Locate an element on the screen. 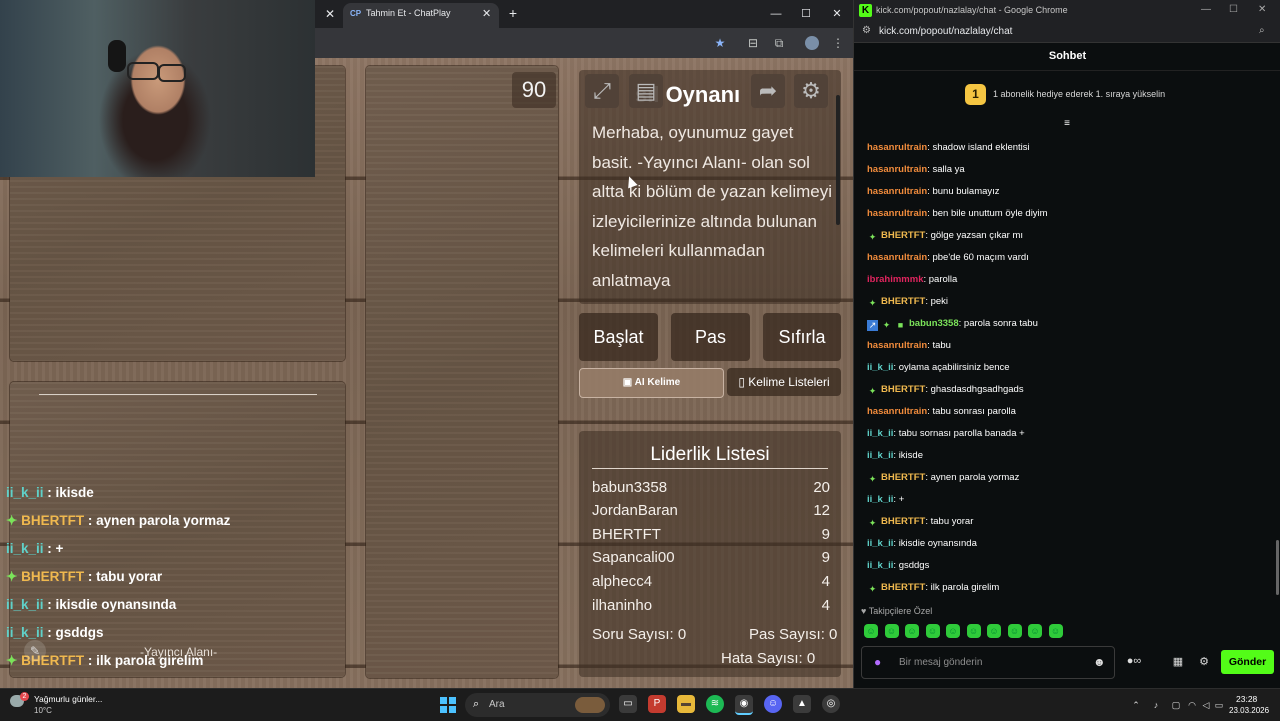  message-input: ● Bir mesaj gönderin ☻ is located at coordinates (988, 662).